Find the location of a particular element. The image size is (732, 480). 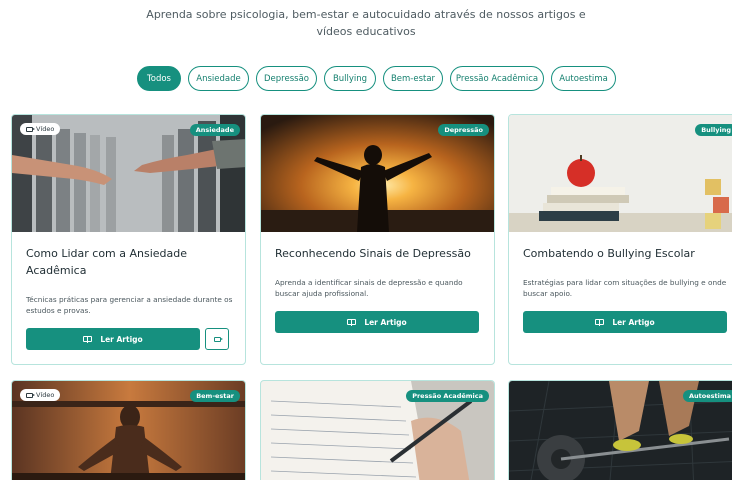

card-image-sunset: Depressão is located at coordinates (377, 173).